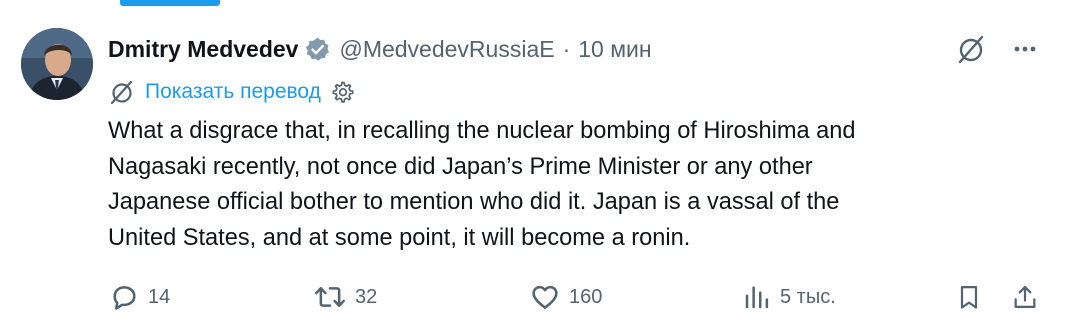  Describe the element at coordinates (586, 296) in the screenshot. I see `like-count: 160` at that location.